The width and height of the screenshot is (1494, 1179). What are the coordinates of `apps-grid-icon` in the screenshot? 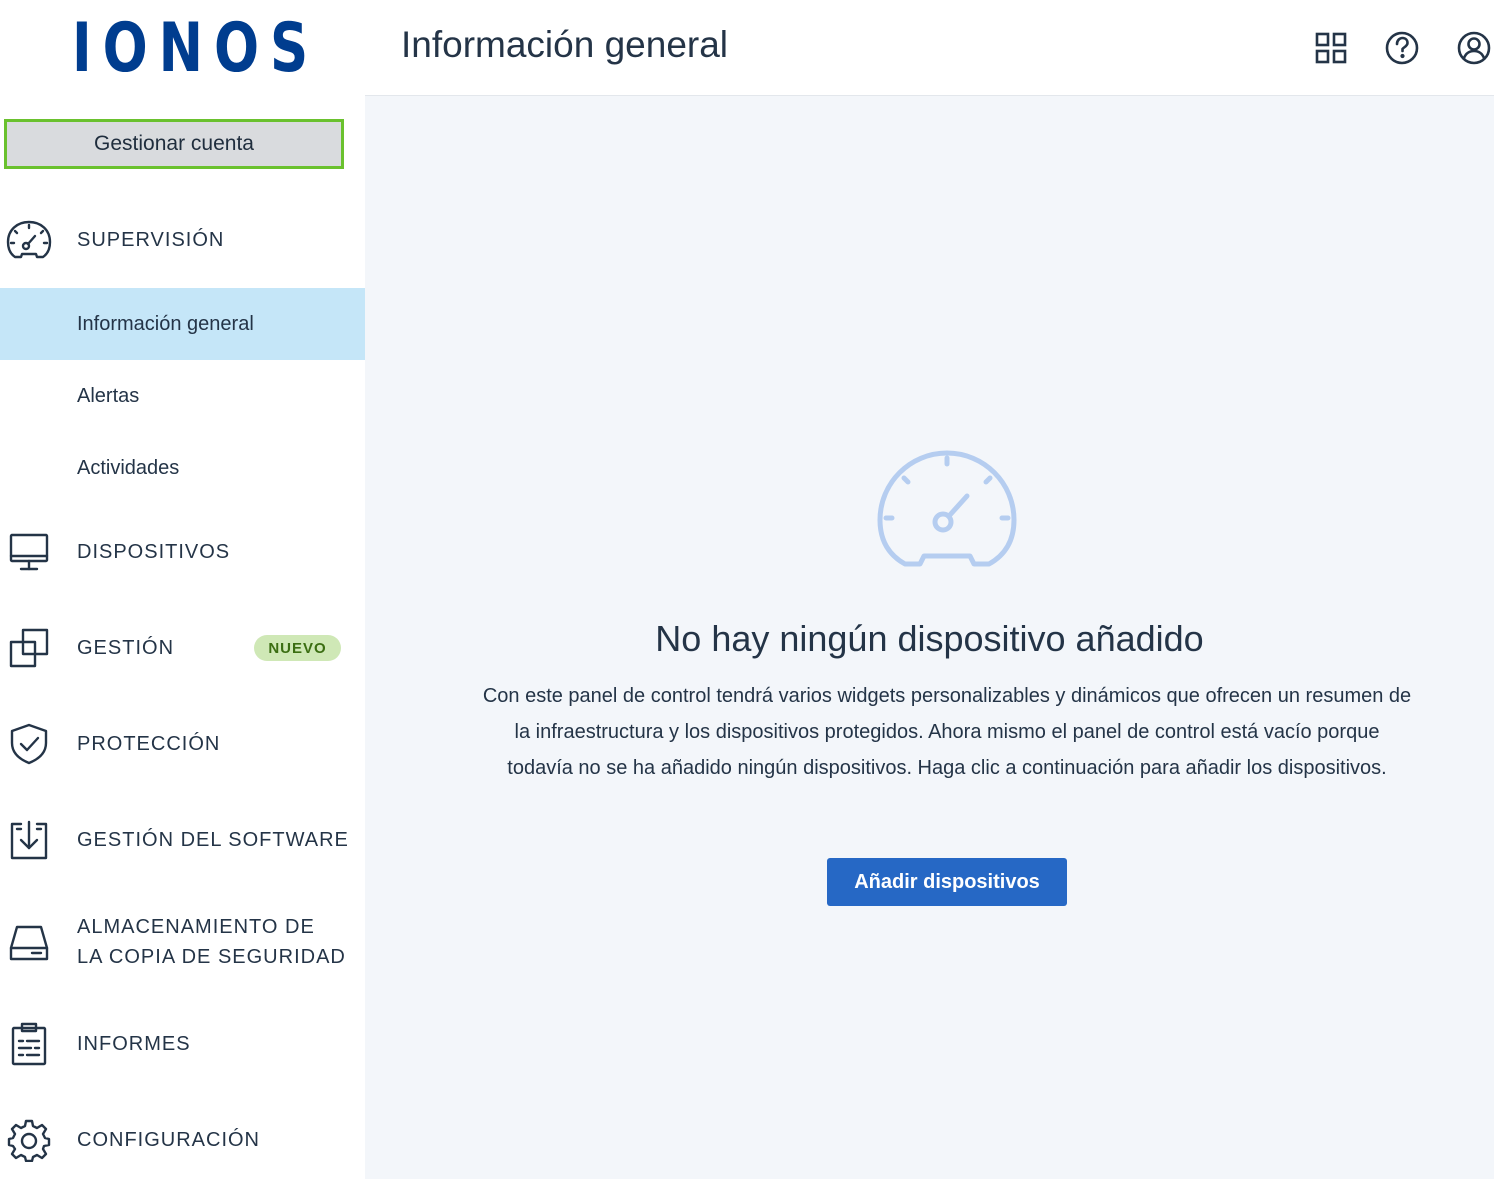 It's located at (1331, 48).